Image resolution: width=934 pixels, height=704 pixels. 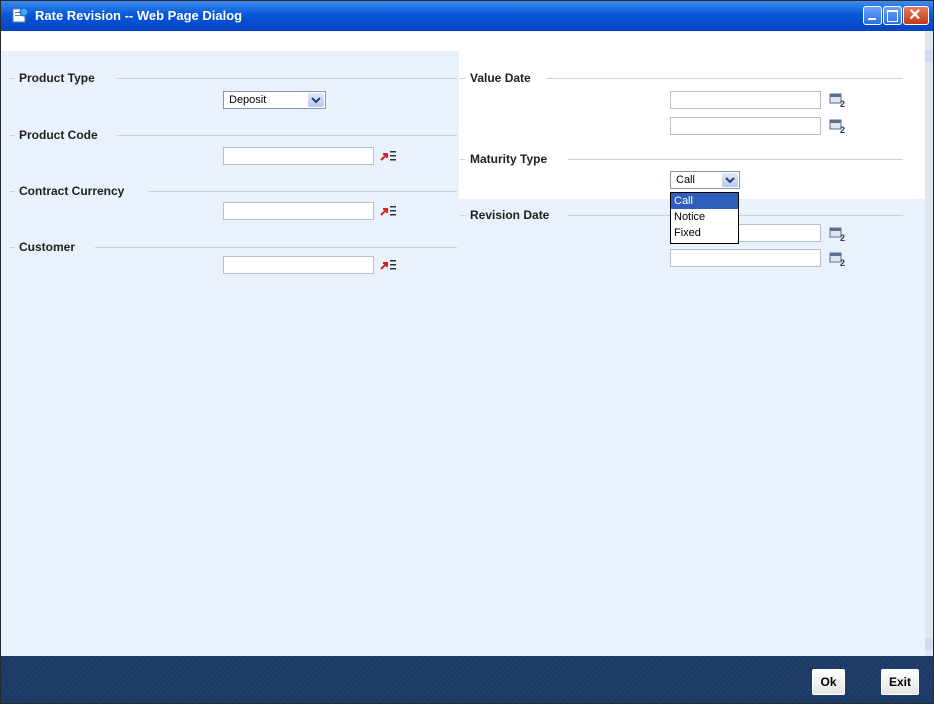 I want to click on customer-label: Customer, so click(x=47, y=247).